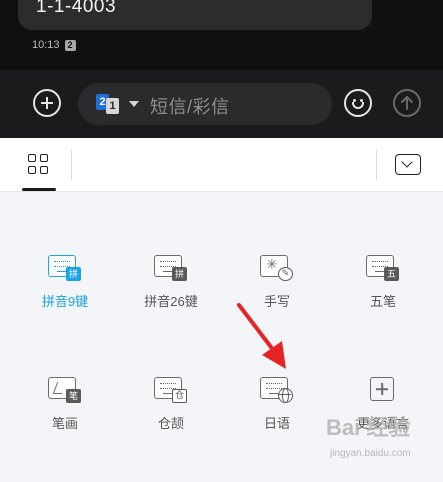 The width and height of the screenshot is (443, 482). What do you see at coordinates (65, 268) in the screenshot?
I see `keyboard-9-key-icon: 拼` at bounding box center [65, 268].